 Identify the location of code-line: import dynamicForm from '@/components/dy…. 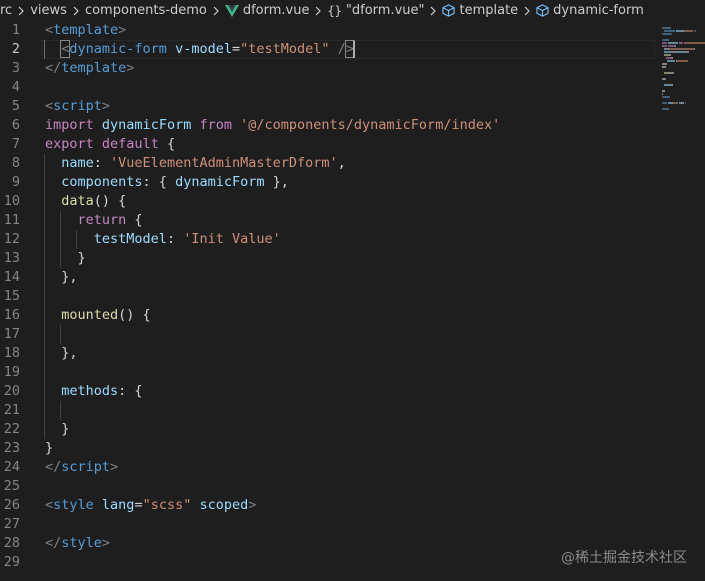
(272, 125).